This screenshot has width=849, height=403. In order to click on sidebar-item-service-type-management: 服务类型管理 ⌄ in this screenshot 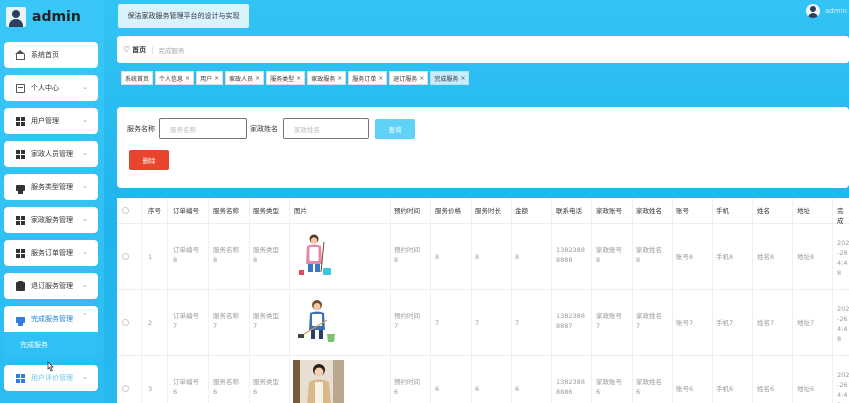, I will do `click(51, 187)`.